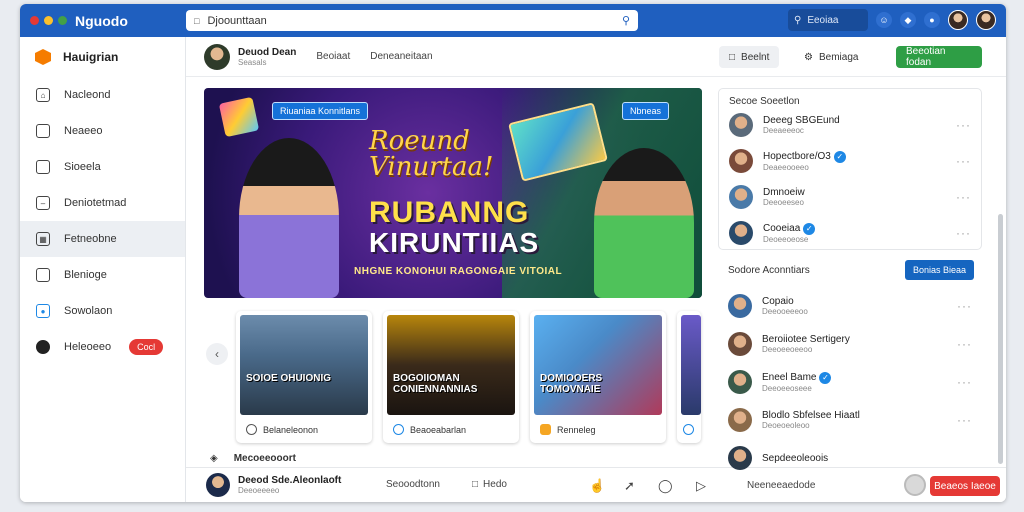  Describe the element at coordinates (783, 202) in the screenshot. I see `list-item-sub: Deeoeeseo` at that location.